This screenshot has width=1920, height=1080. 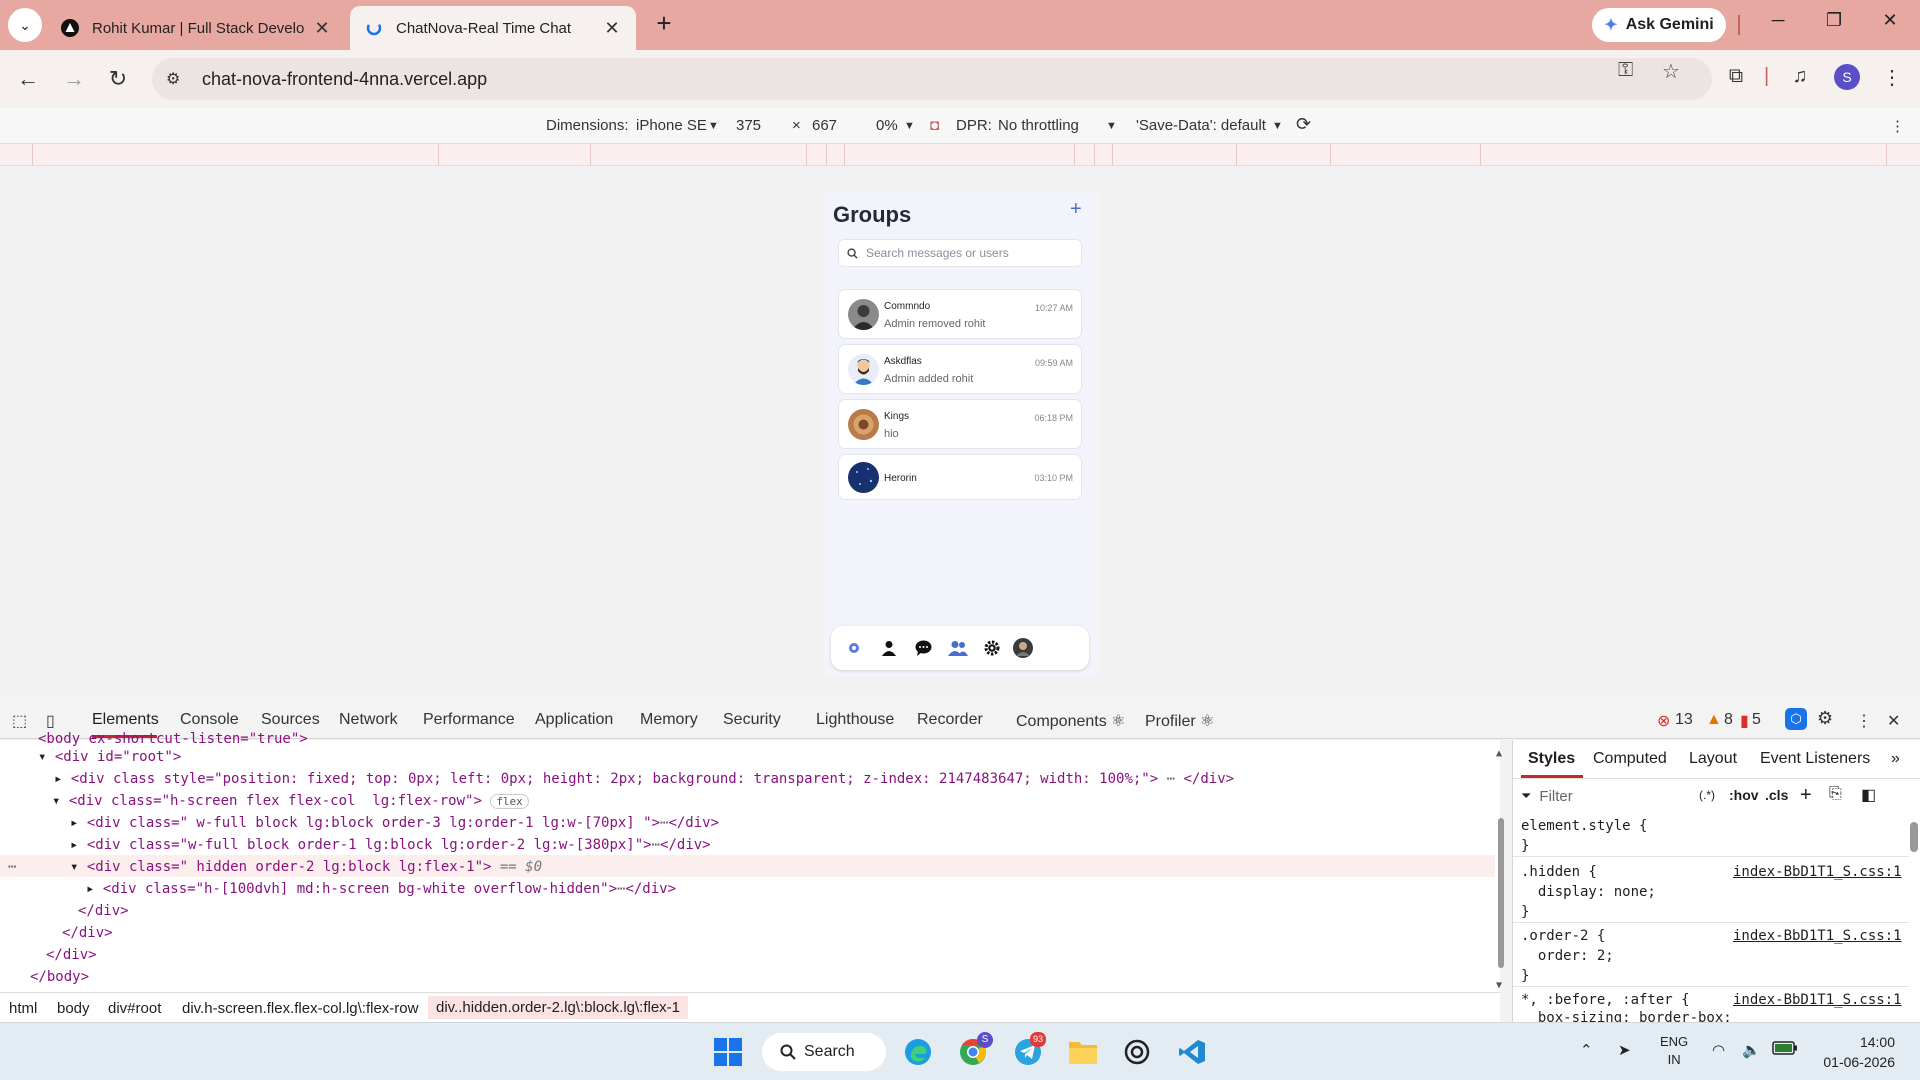 What do you see at coordinates (19, 721) in the screenshot?
I see `inspect-element-icon: ⬚` at bounding box center [19, 721].